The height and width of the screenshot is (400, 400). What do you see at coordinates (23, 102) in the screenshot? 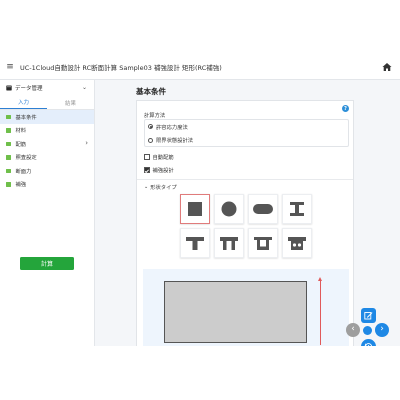
I see `tab-input: 入力` at bounding box center [23, 102].